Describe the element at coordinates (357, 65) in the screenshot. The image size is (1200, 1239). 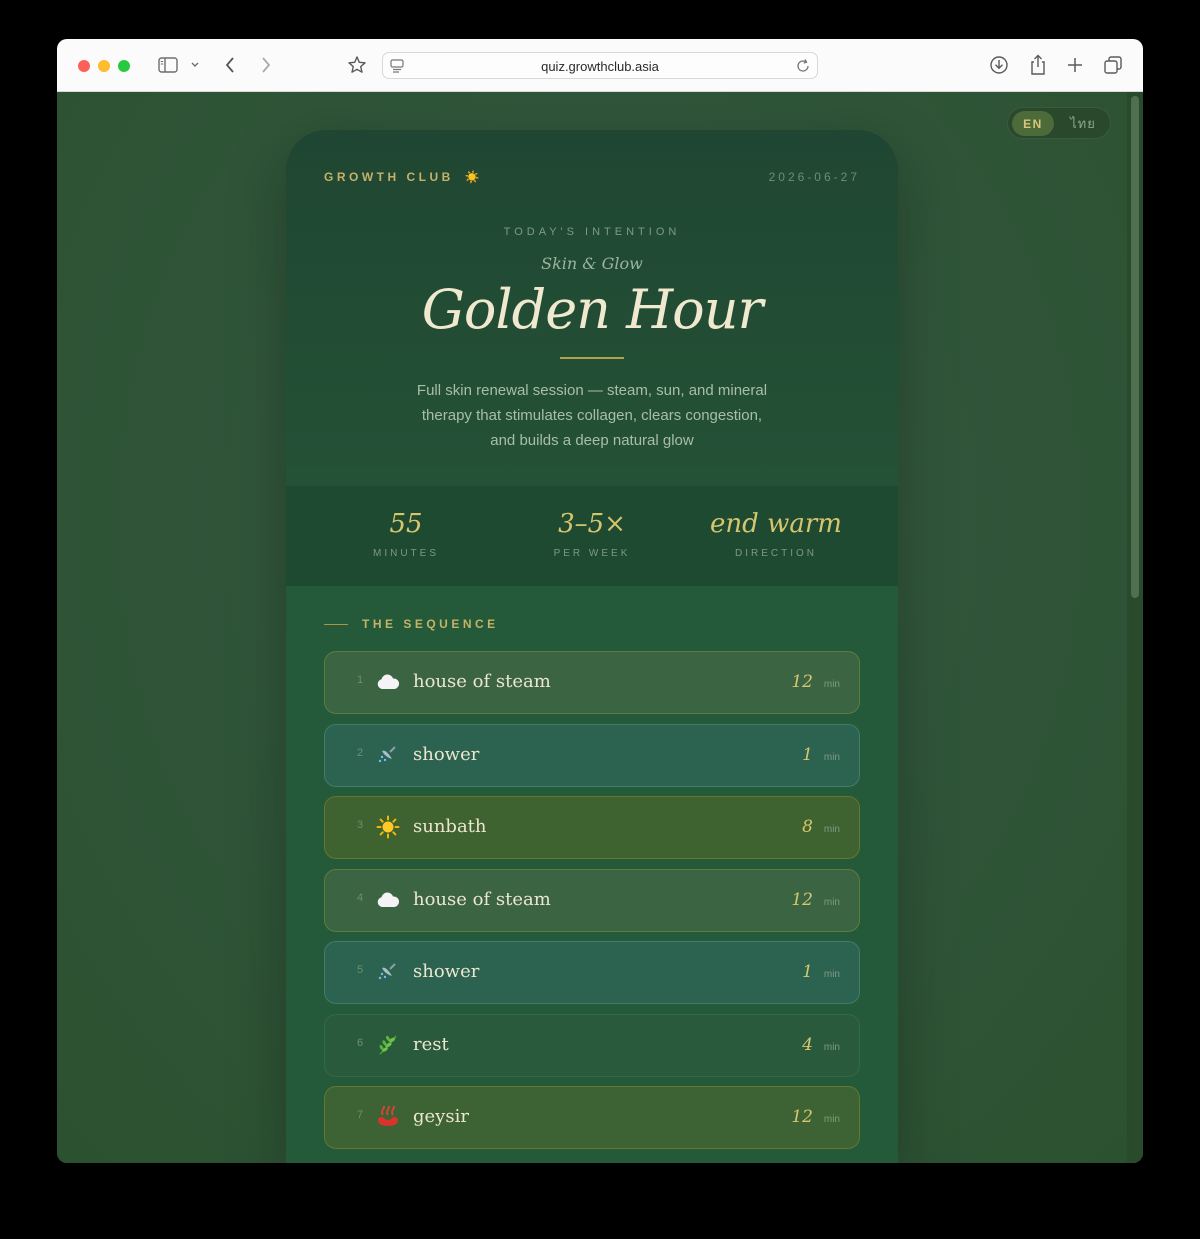
I see `bookmark-star-icon` at that location.